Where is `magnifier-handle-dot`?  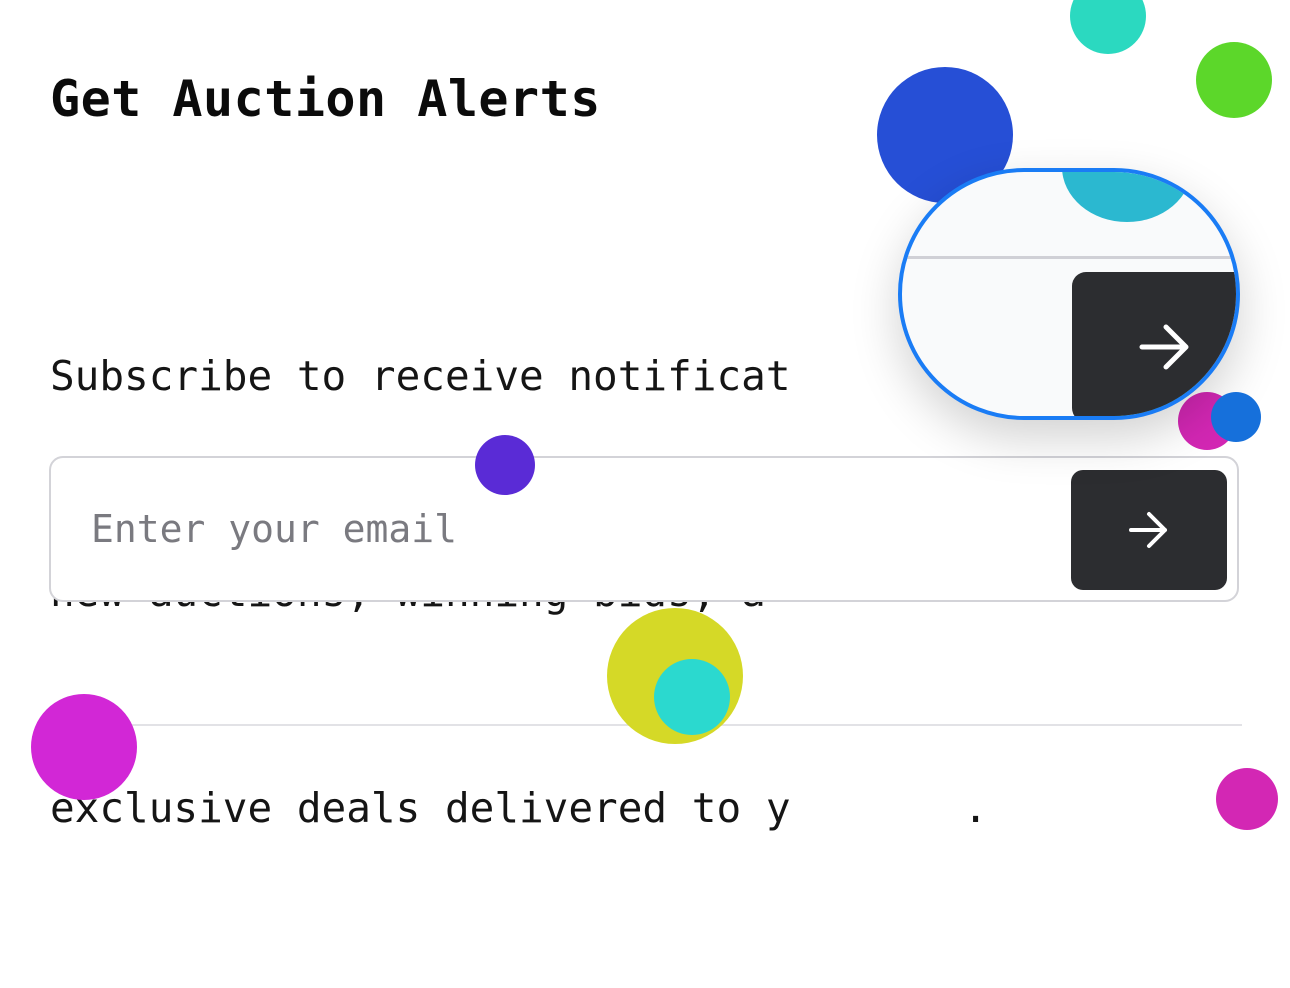 magnifier-handle-dot is located at coordinates (1236, 417).